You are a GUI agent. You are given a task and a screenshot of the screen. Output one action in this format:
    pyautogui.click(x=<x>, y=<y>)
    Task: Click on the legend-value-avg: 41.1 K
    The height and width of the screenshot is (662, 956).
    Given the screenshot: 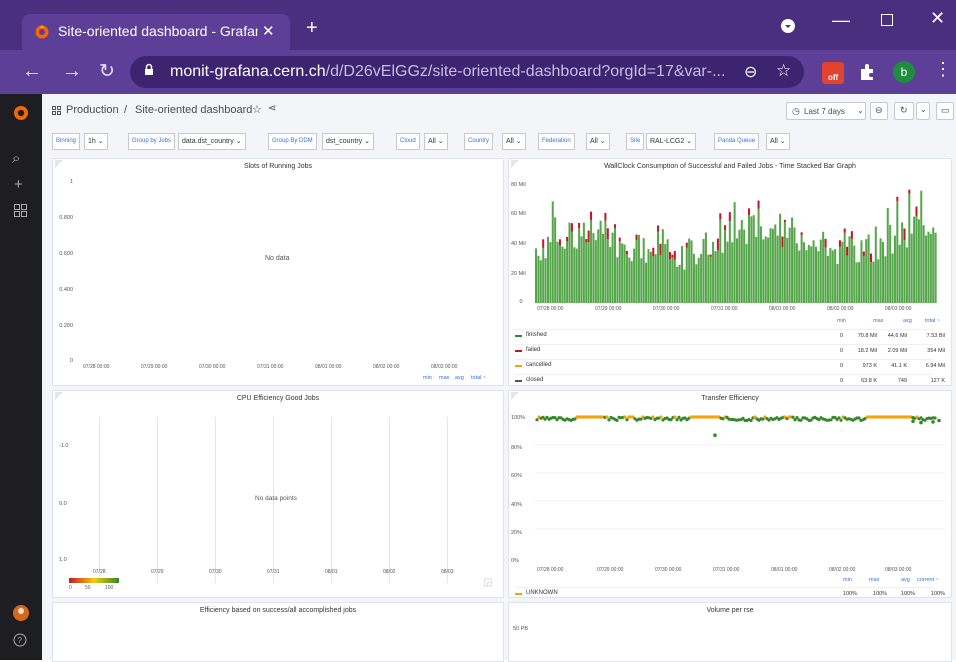 What is the action you would take?
    pyautogui.click(x=899, y=366)
    